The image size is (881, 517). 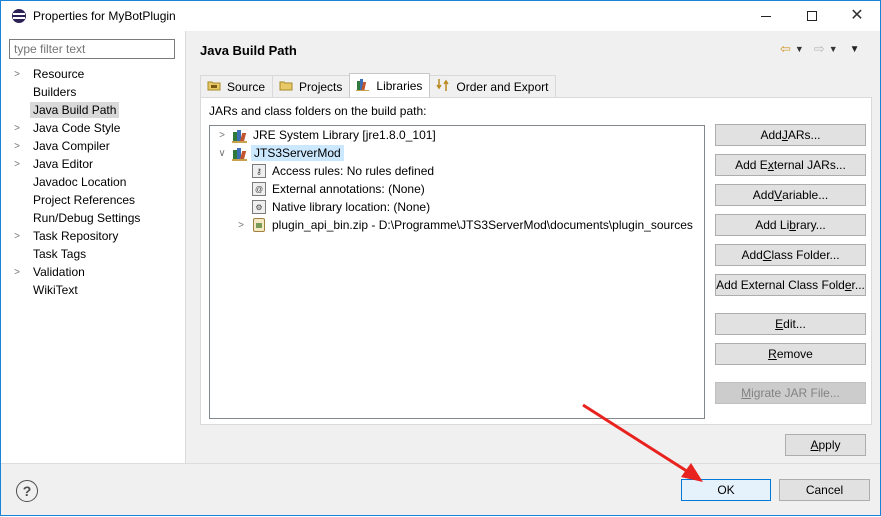 I want to click on sidebar-item-label: Resource, so click(x=59, y=74).